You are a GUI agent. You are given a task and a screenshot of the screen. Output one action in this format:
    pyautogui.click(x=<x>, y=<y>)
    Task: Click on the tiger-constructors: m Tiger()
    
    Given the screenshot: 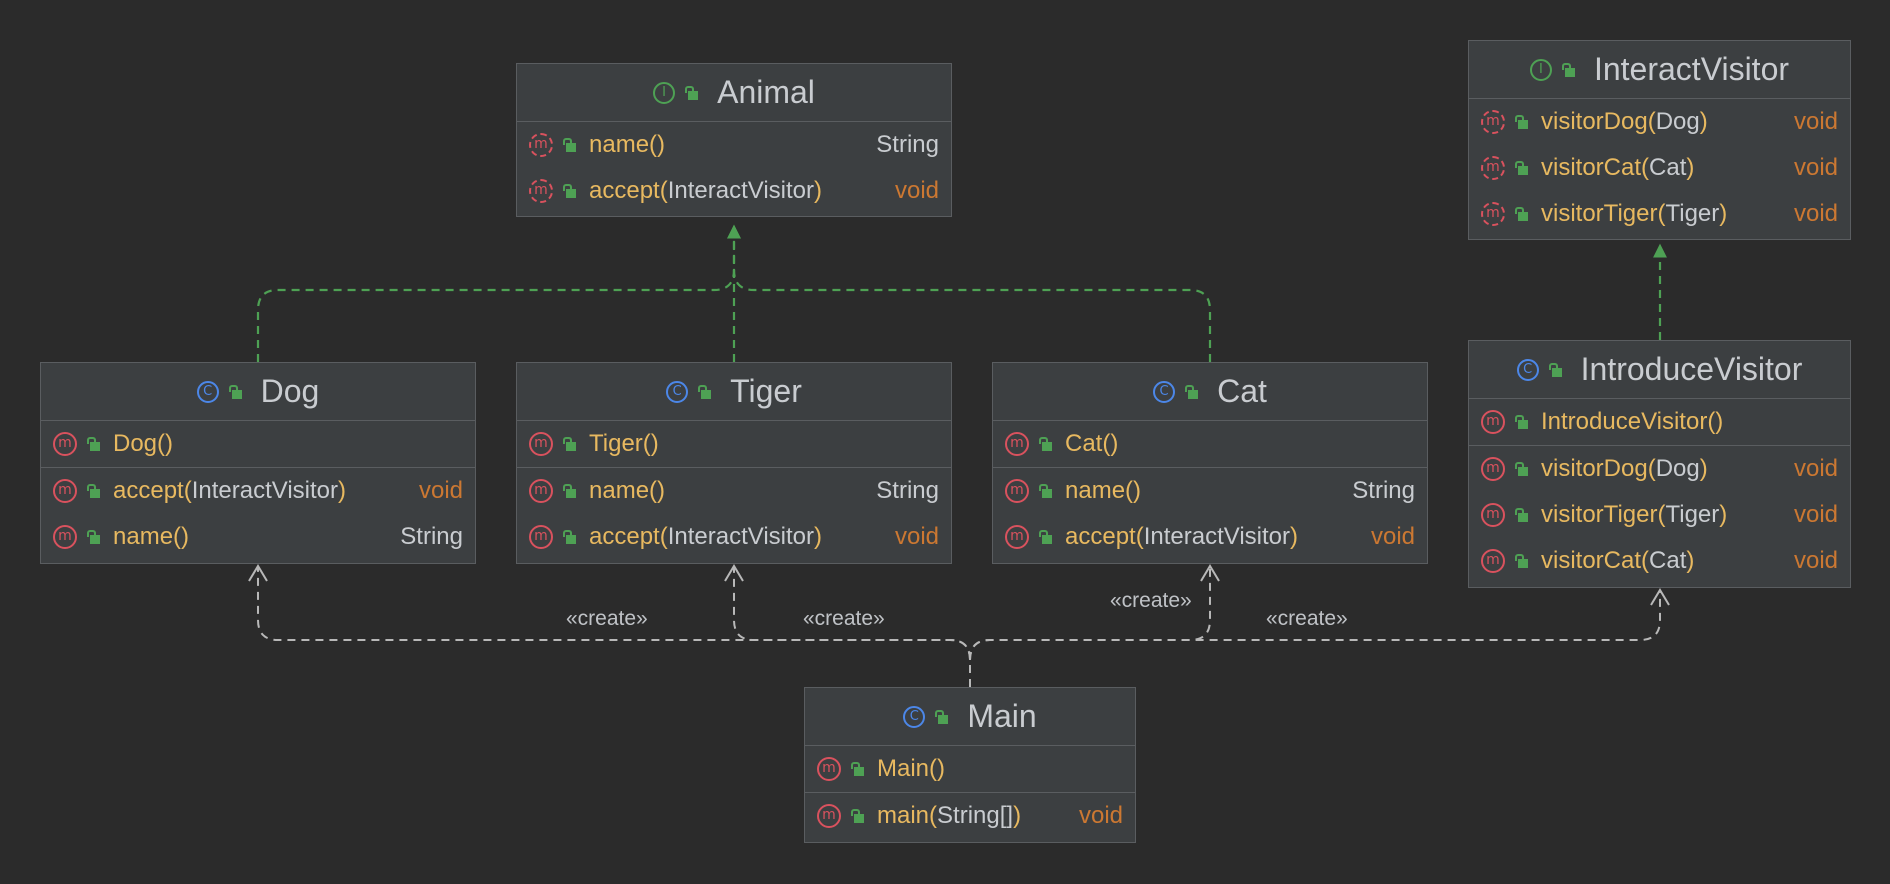 What is the action you would take?
    pyautogui.click(x=734, y=444)
    